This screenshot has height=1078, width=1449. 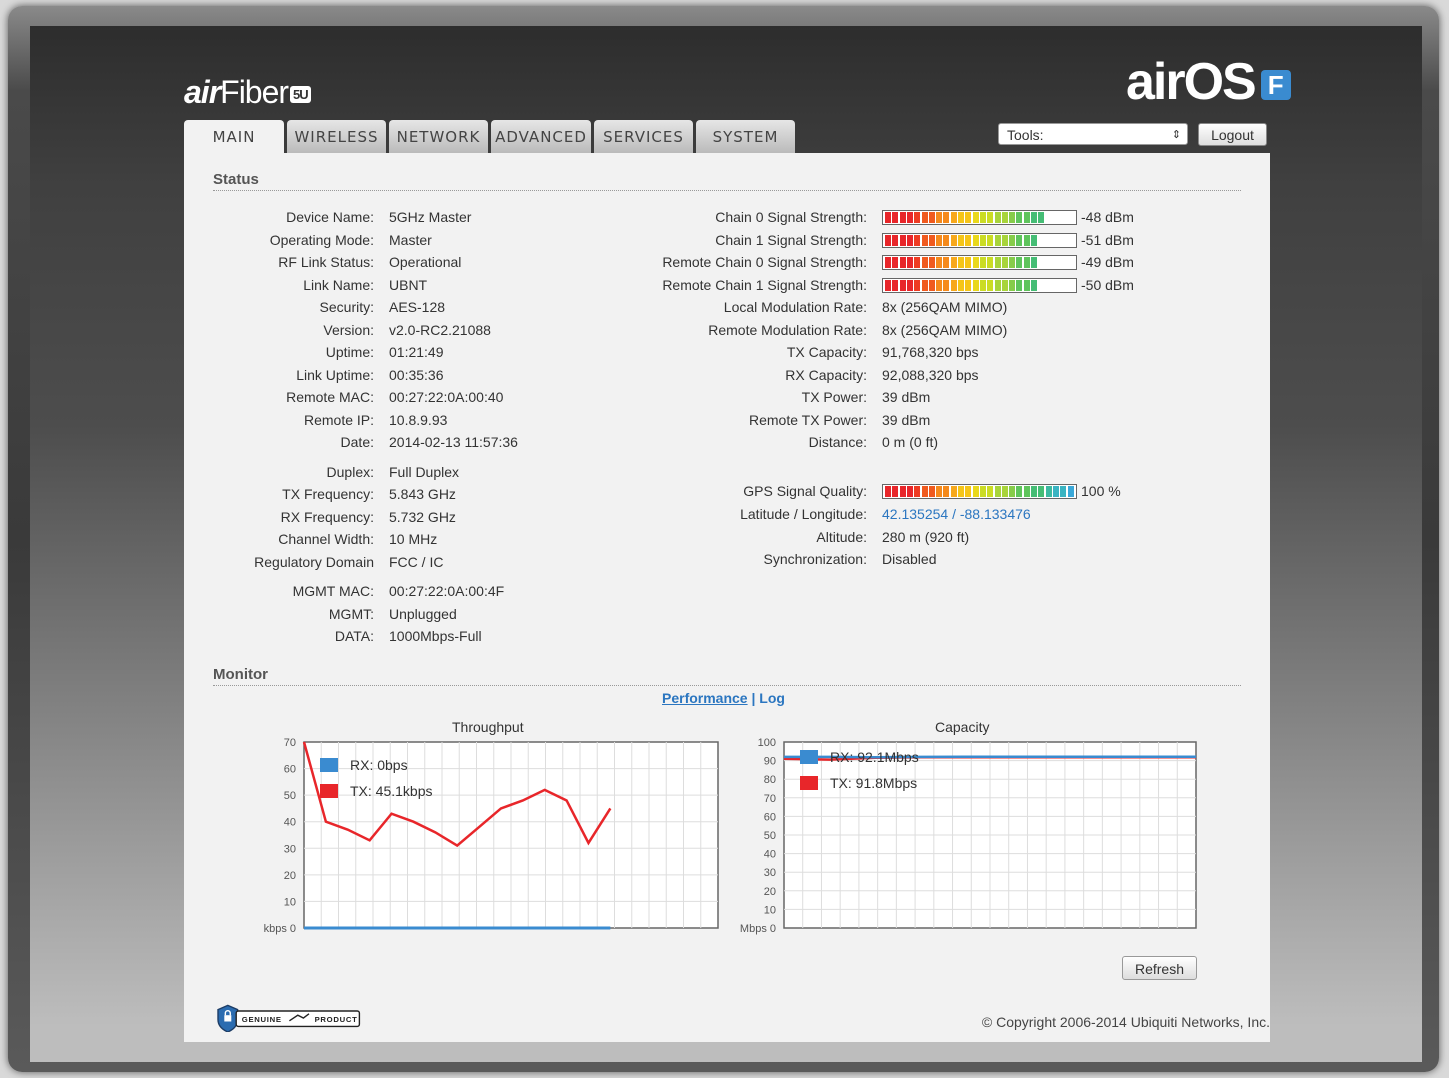 What do you see at coordinates (684, 217) in the screenshot?
I see `status-row: Chain 0 Signal Strength: -48 dBm` at bounding box center [684, 217].